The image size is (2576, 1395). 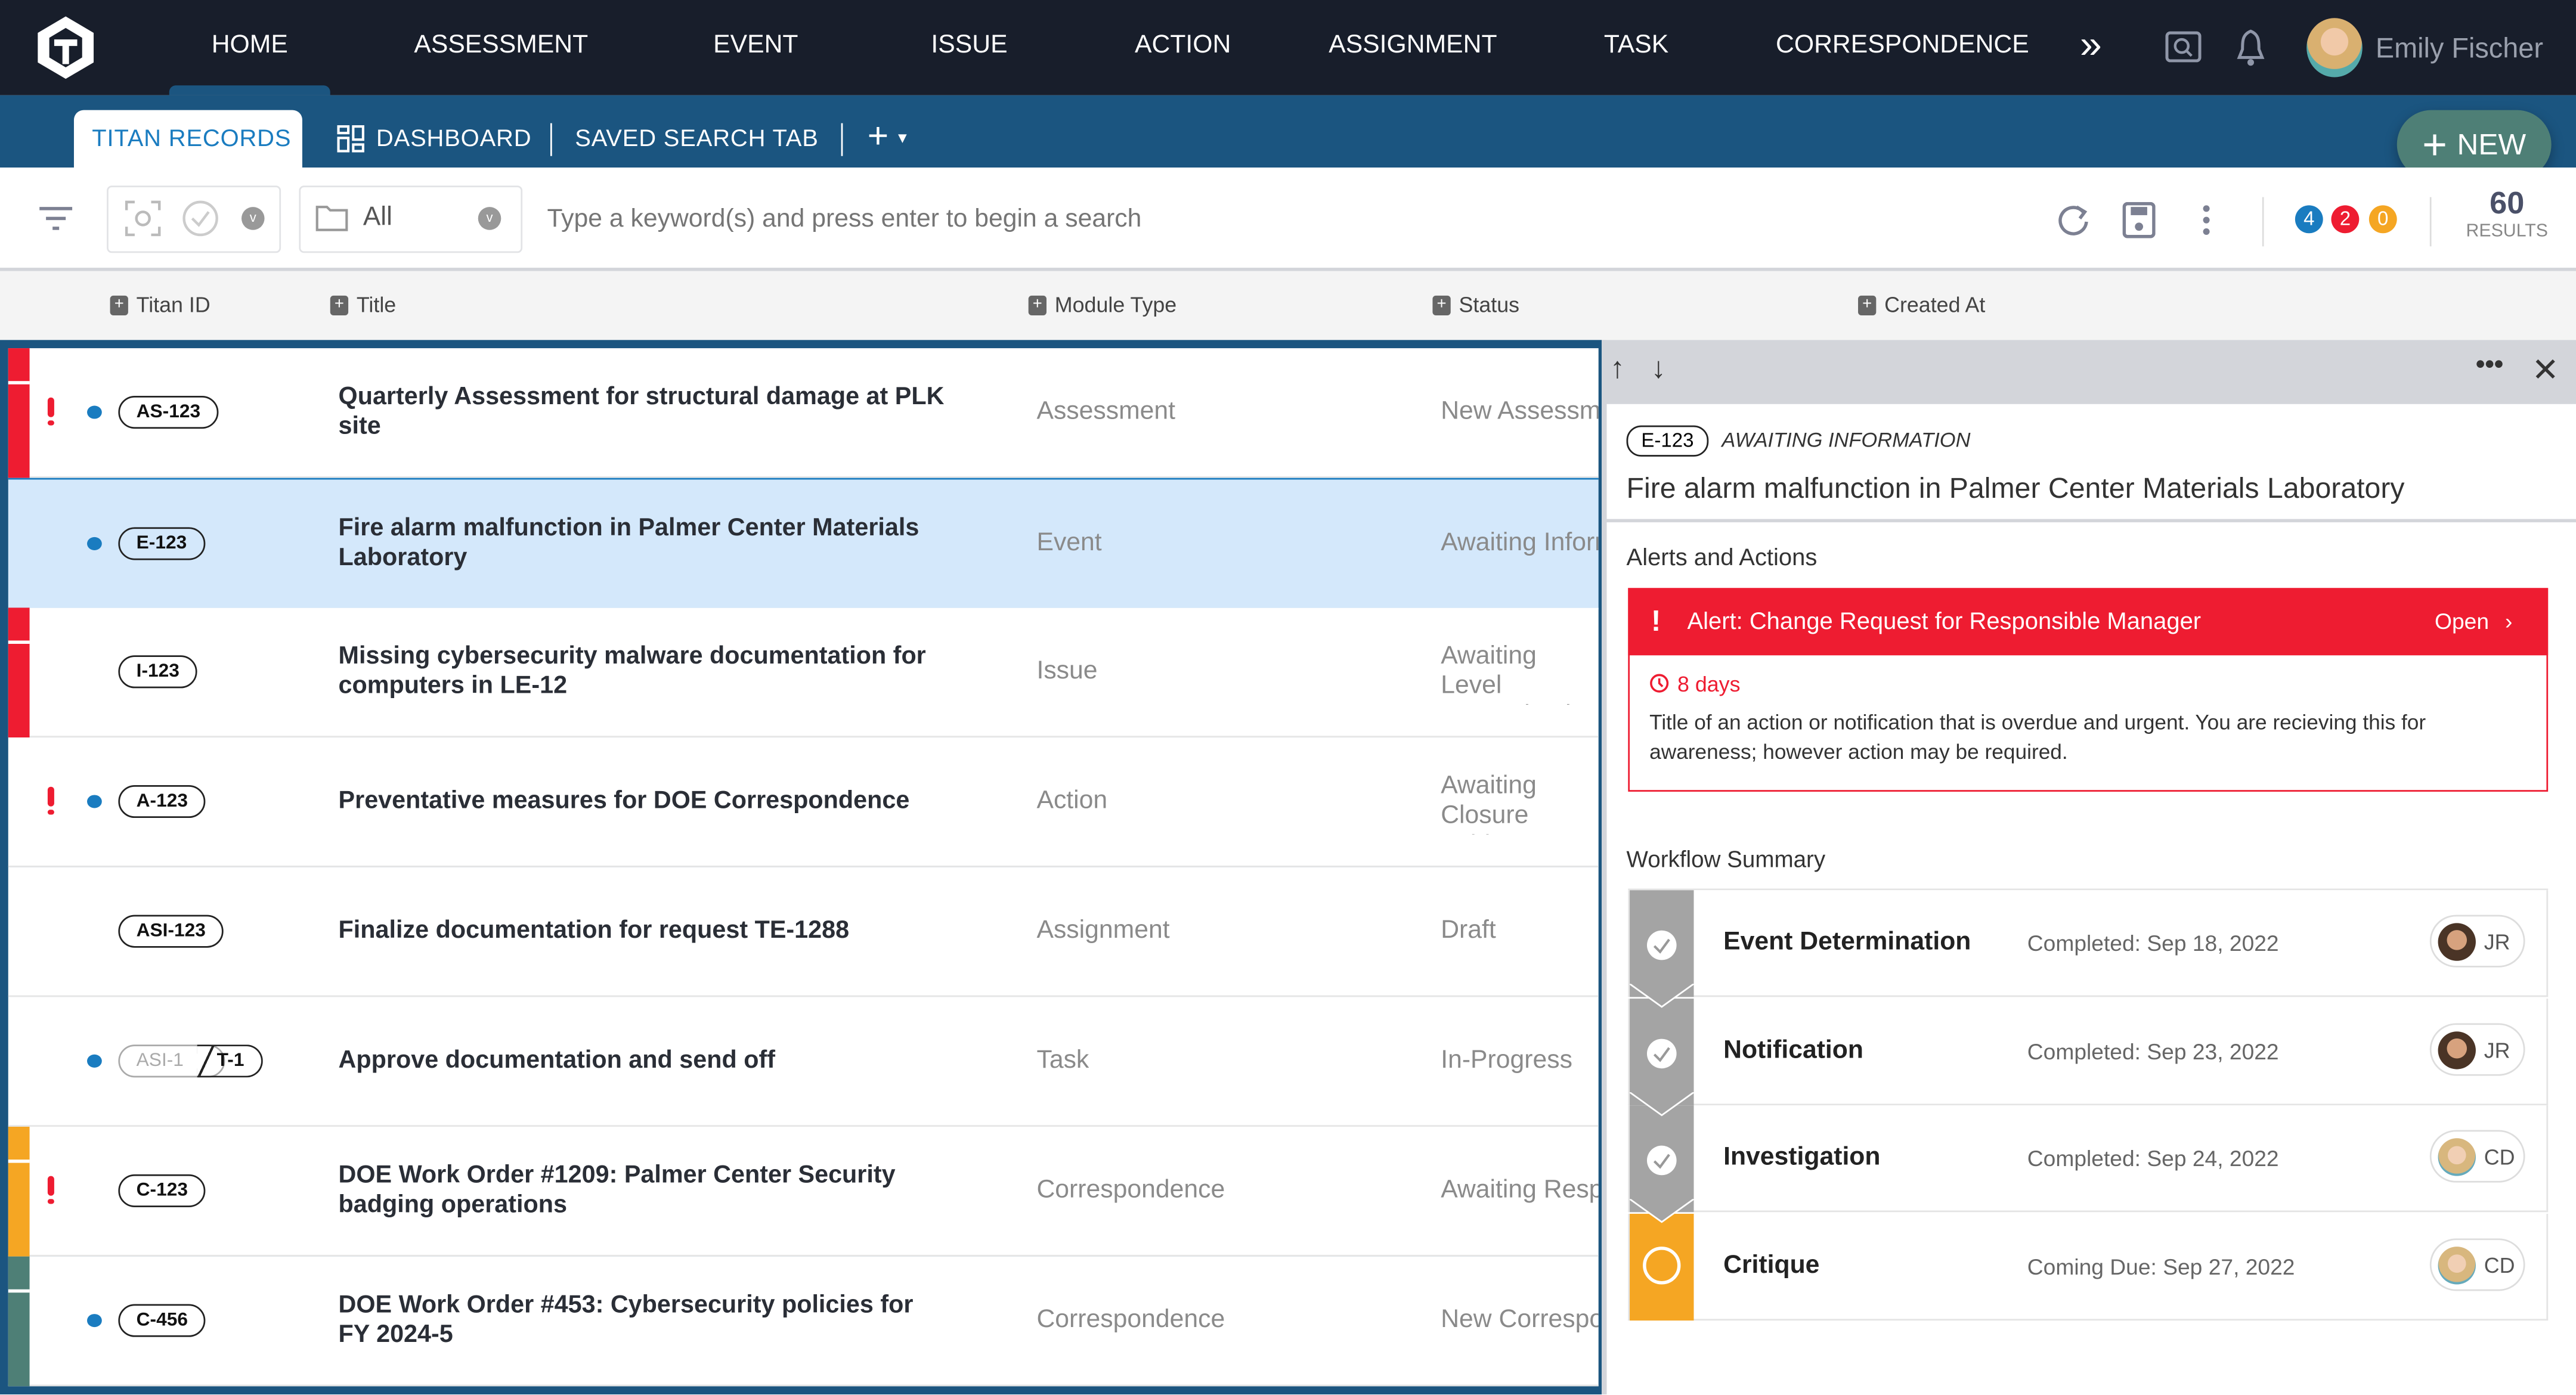 I want to click on id-badge: E-123, so click(x=161, y=543).